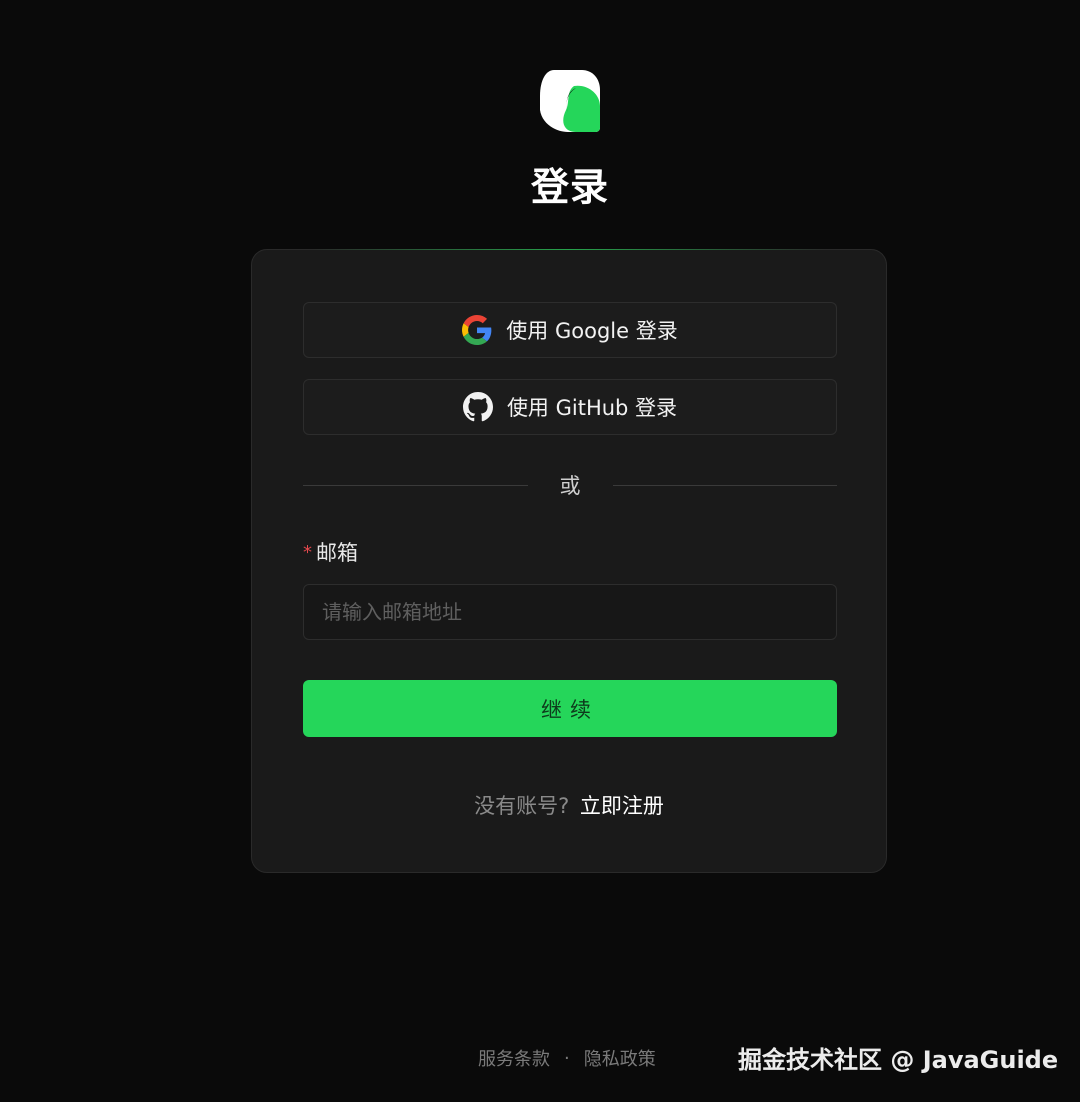  Describe the element at coordinates (569, 187) in the screenshot. I see `page-title: 登录` at that location.